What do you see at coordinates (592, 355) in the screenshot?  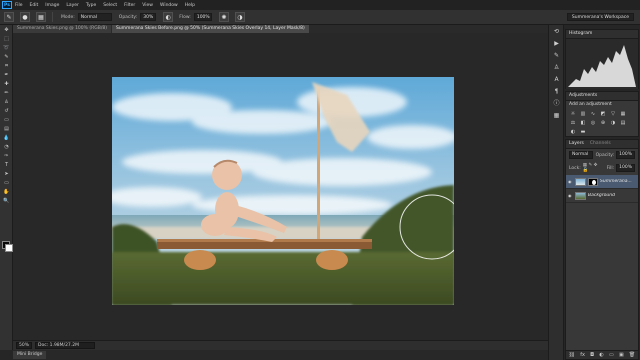 I see `add-mask-icon: ◘` at bounding box center [592, 355].